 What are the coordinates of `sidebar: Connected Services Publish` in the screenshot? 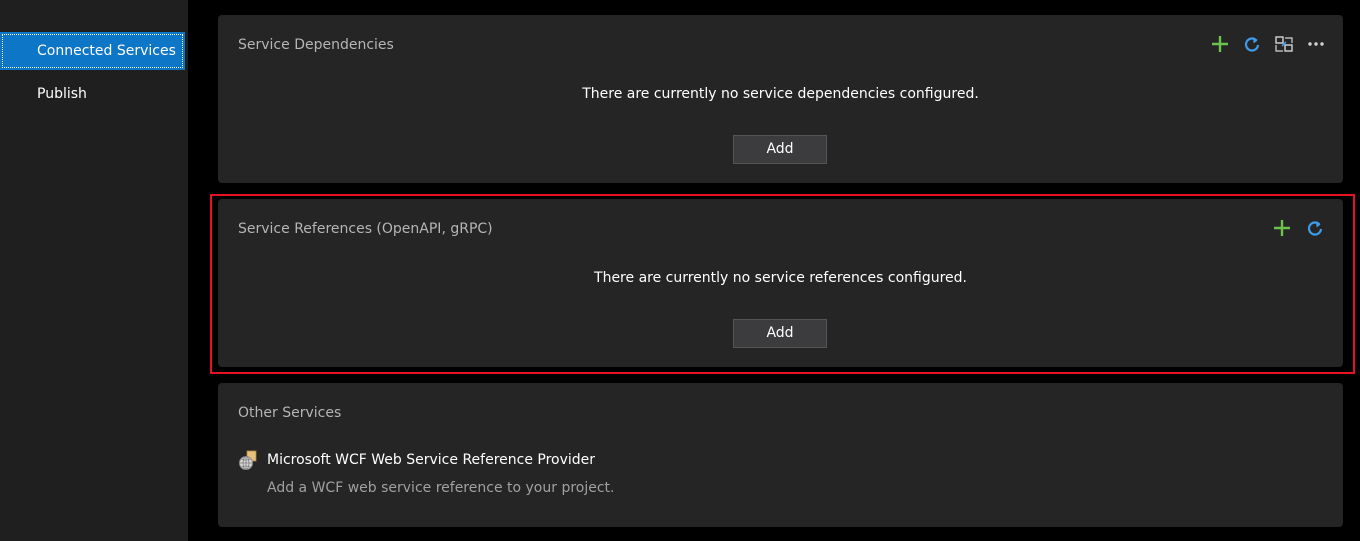 It's located at (94, 270).